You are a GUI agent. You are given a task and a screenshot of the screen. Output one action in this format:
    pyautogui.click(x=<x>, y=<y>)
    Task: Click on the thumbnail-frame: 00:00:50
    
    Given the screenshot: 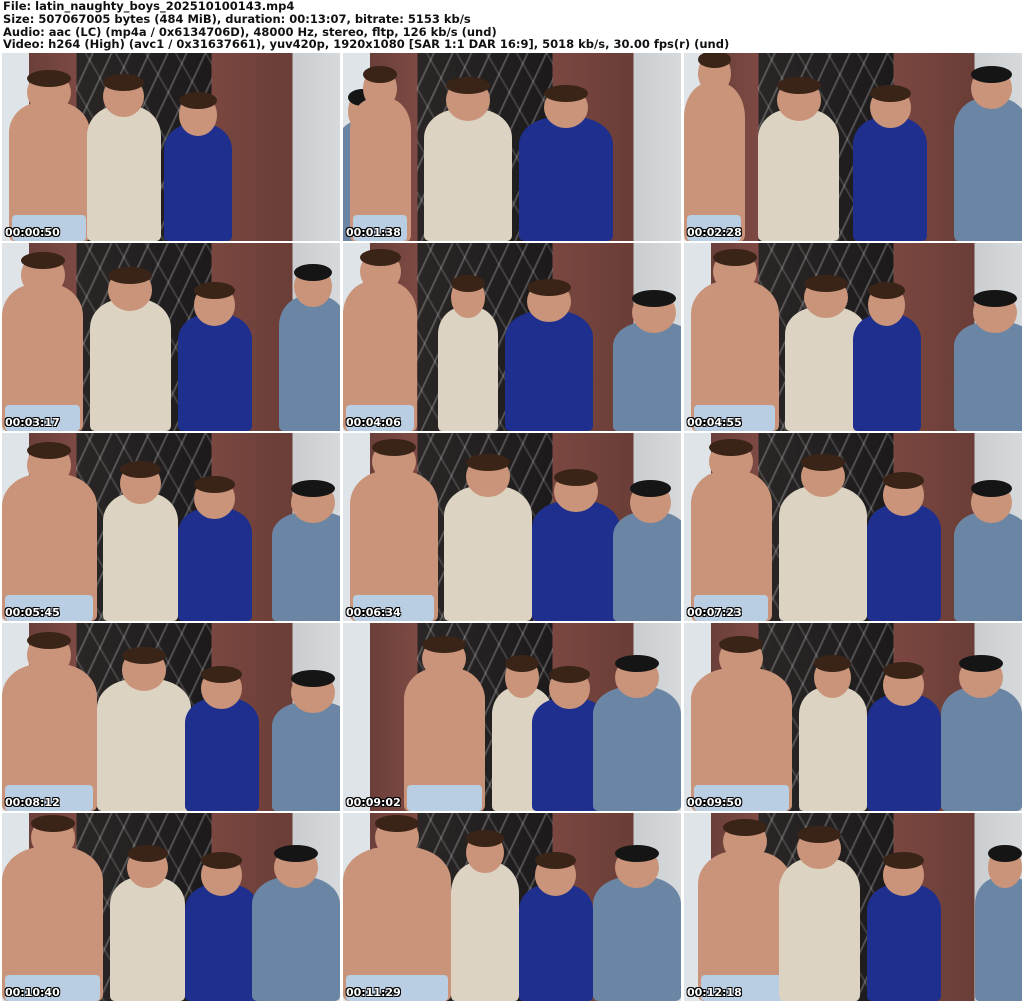 What is the action you would take?
    pyautogui.click(x=171, y=147)
    